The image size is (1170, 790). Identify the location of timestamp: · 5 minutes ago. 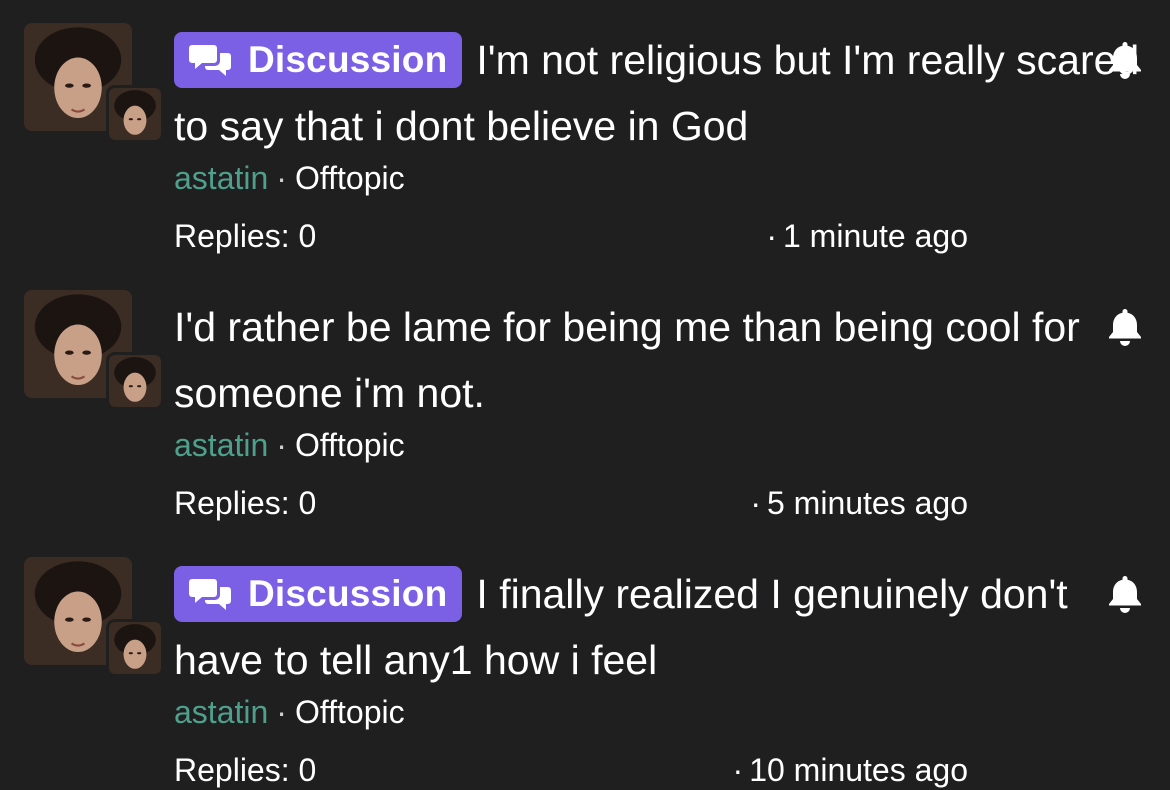
(859, 503).